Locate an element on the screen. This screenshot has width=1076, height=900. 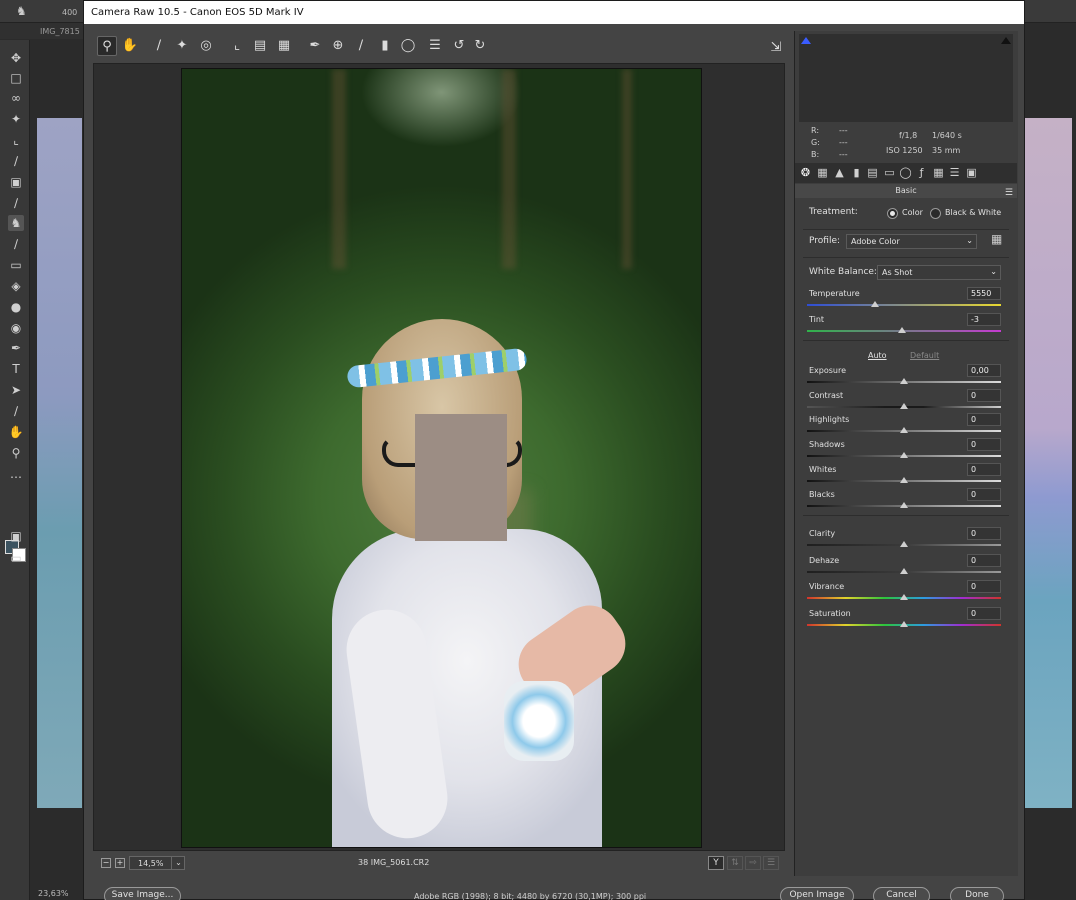
red-eye-removal-icon: ⊕ is located at coordinates (338, 46).